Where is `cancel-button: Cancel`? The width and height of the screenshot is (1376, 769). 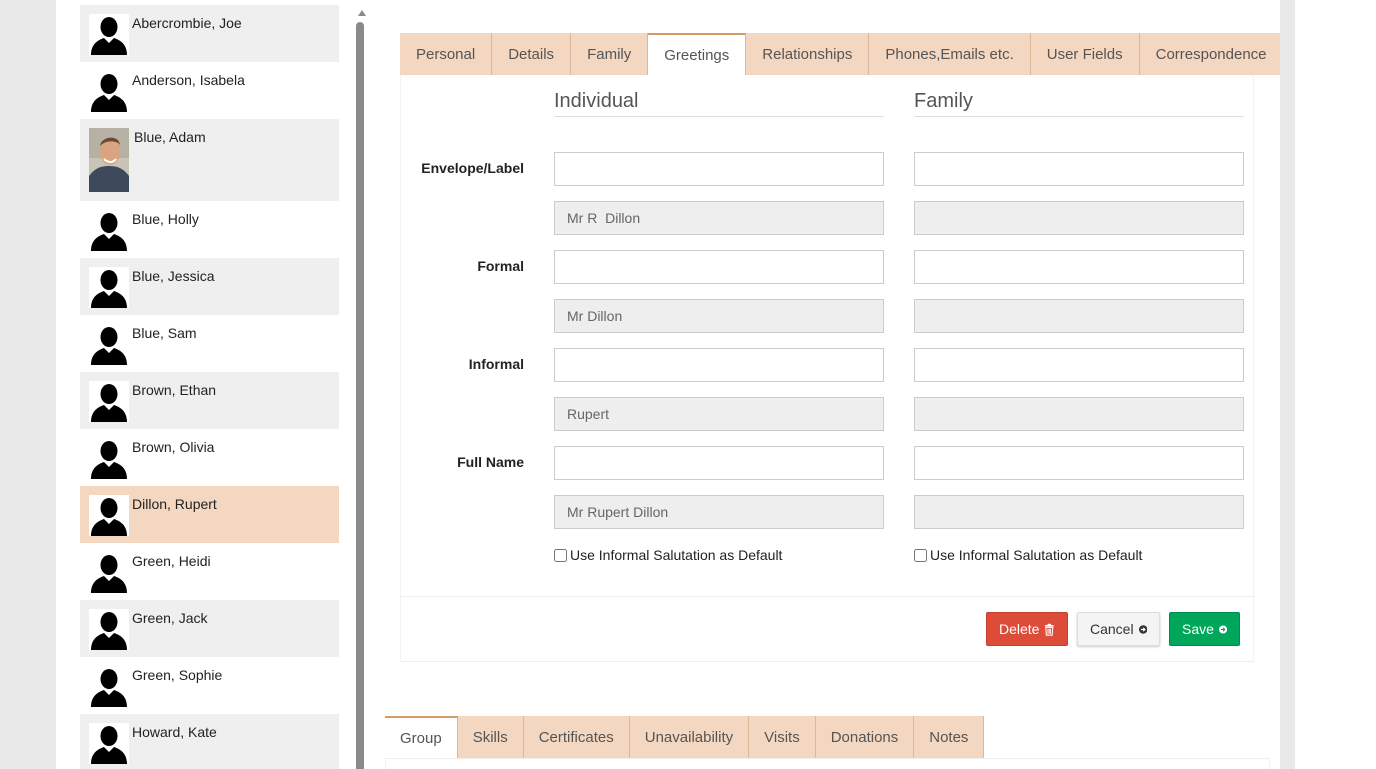
cancel-button: Cancel is located at coordinates (1118, 629).